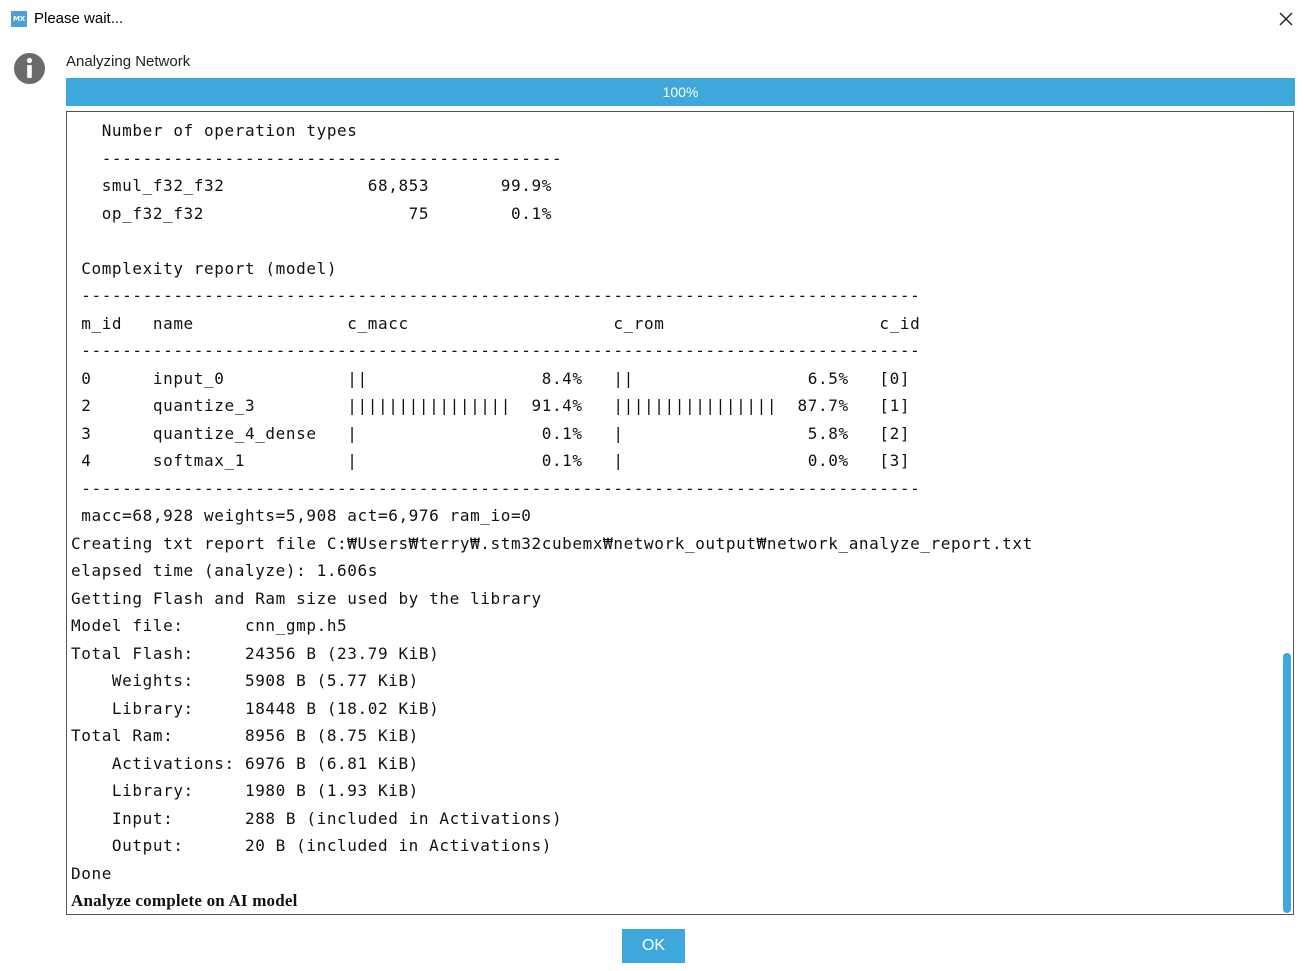 The height and width of the screenshot is (971, 1304). I want to click on console-line: smul_f32_f32 68,853 99.9%, so click(311, 185).